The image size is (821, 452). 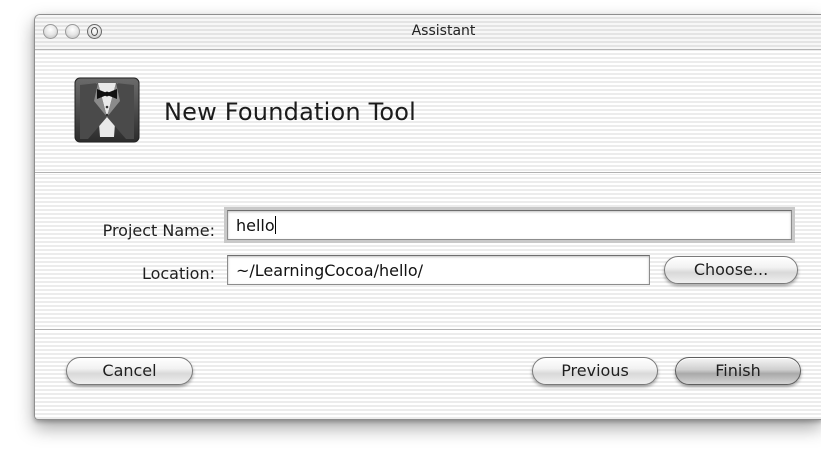 I want to click on finish-button: Finish, so click(x=738, y=371).